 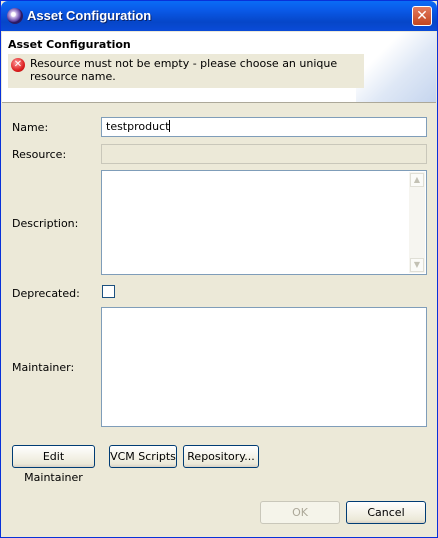 I want to click on edit-maintainer-button: Edit Maintainer, so click(x=53, y=464).